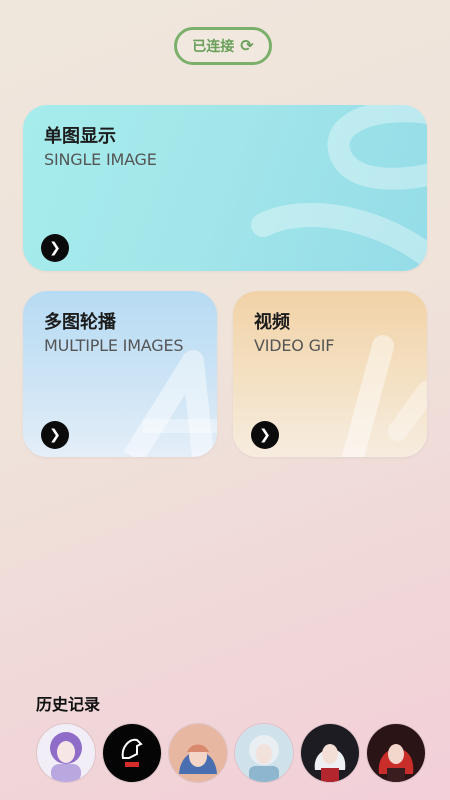  Describe the element at coordinates (80, 136) in the screenshot. I see `card-title: 单图显示` at that location.